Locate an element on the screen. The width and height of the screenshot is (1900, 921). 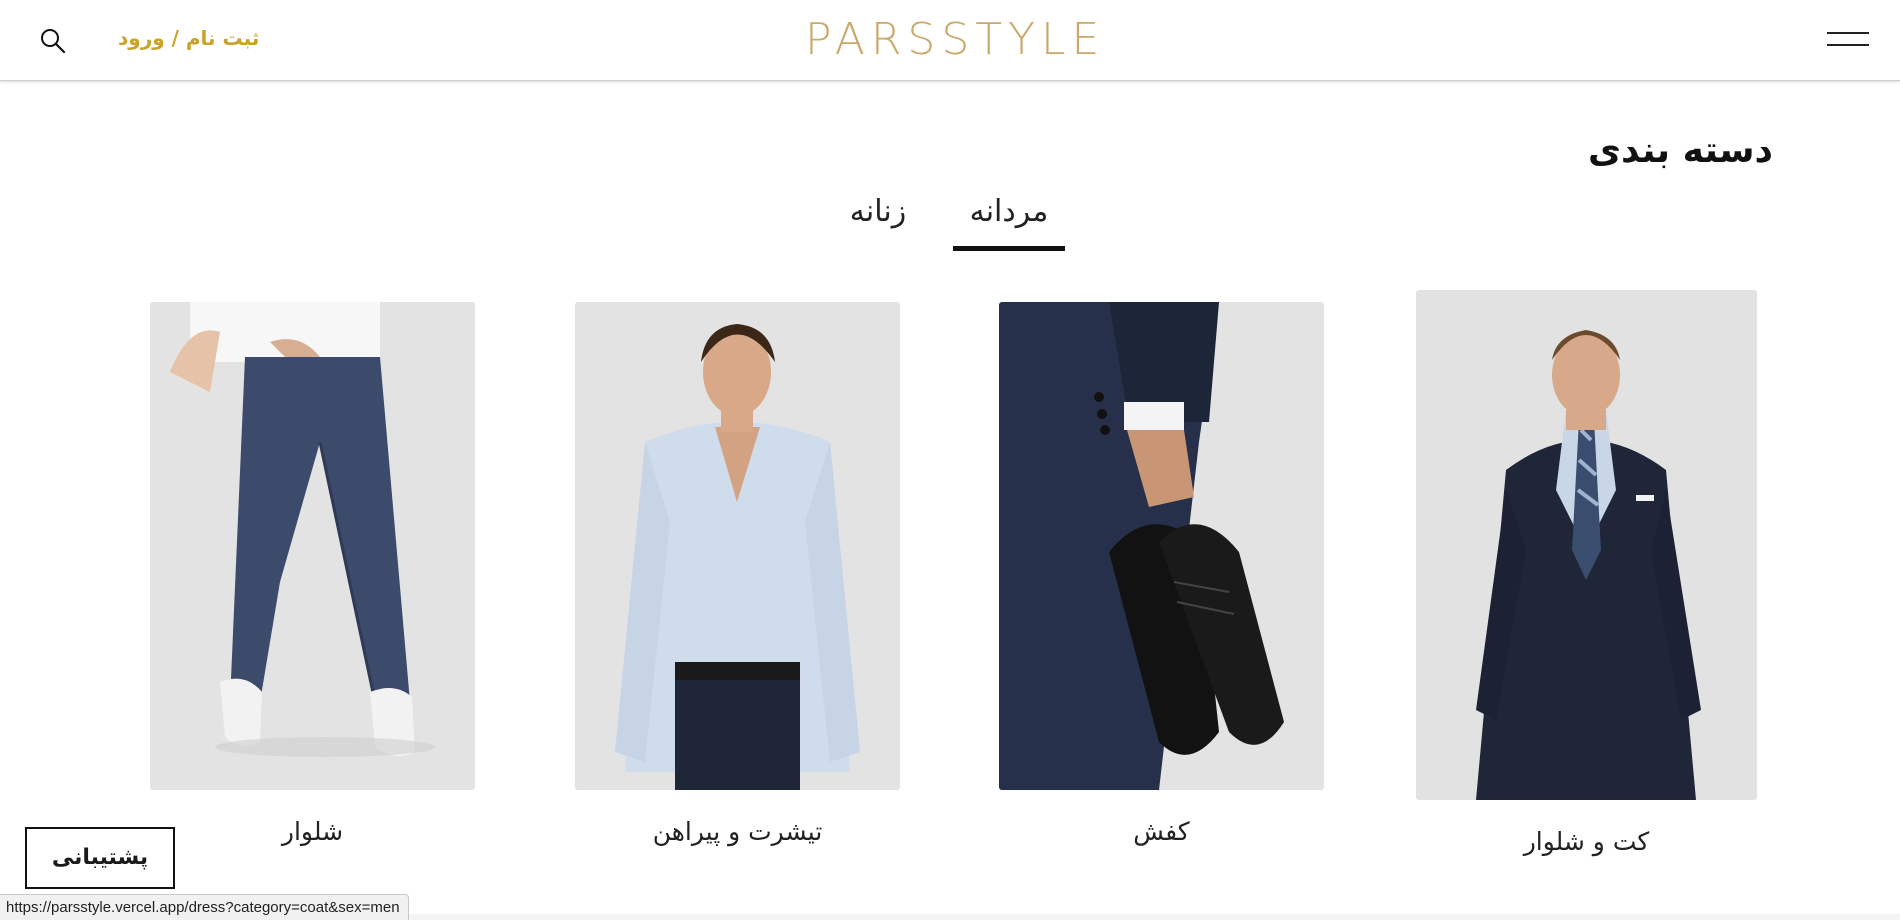
category-image-suit is located at coordinates (1586, 545).